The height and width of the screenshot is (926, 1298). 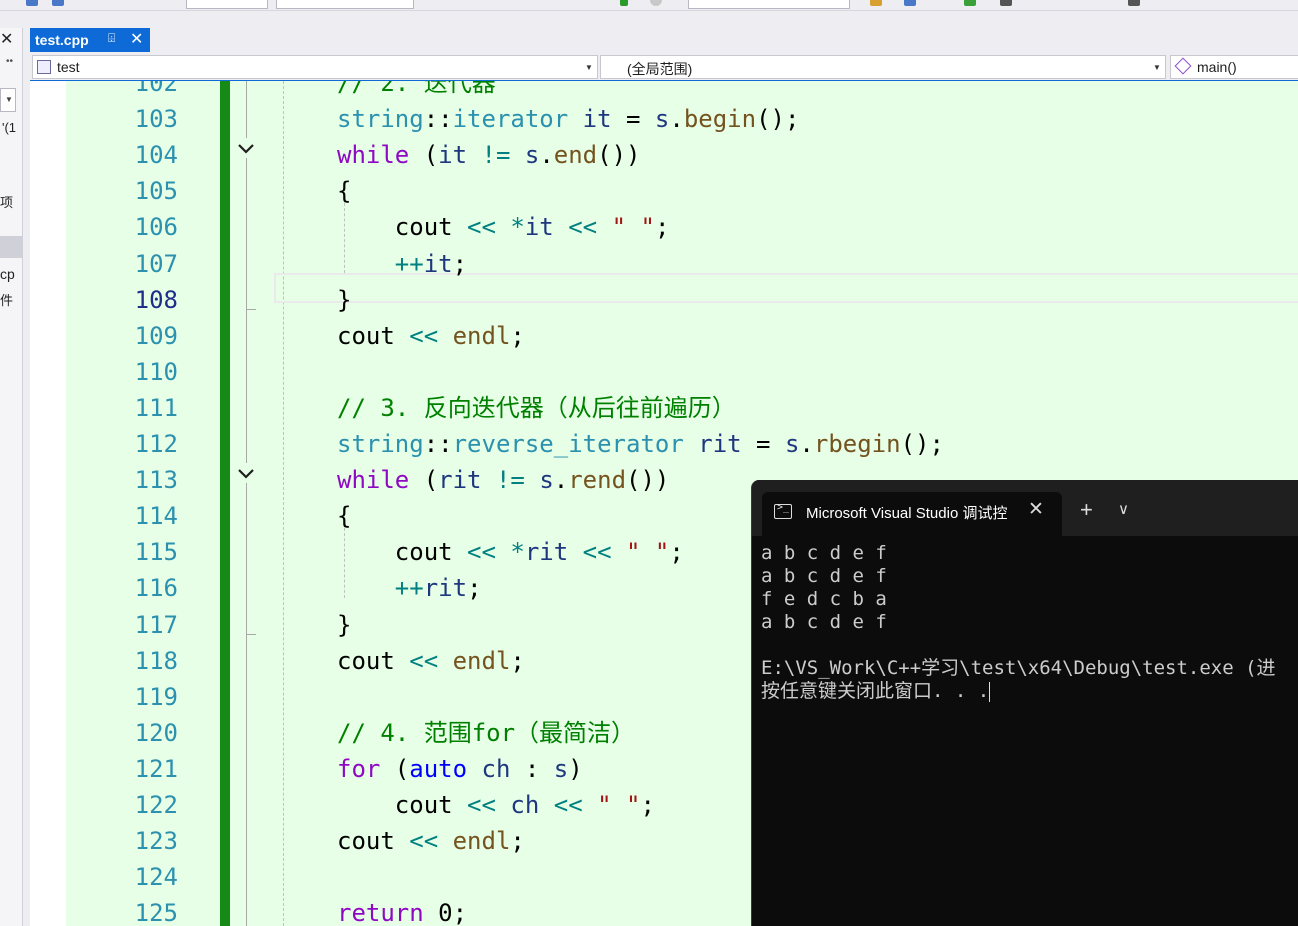 I want to click on console-tab: >_ Microsoft Visual Studio 调试控 ✕, so click(x=912, y=514).